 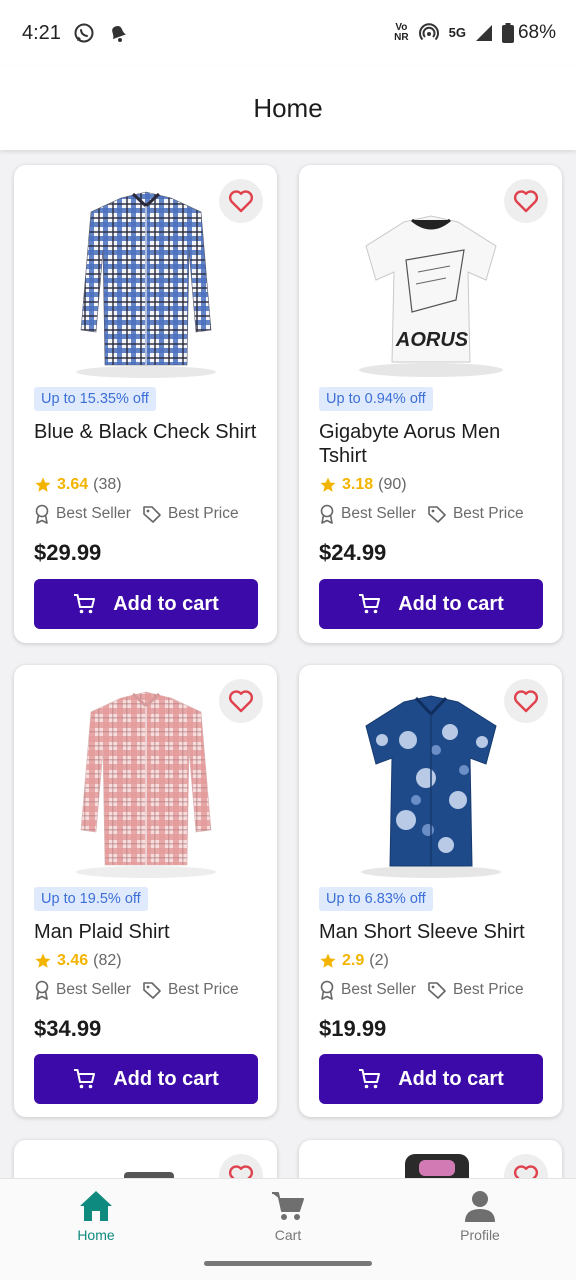 What do you see at coordinates (429, 33) in the screenshot?
I see `hotspot-icon` at bounding box center [429, 33].